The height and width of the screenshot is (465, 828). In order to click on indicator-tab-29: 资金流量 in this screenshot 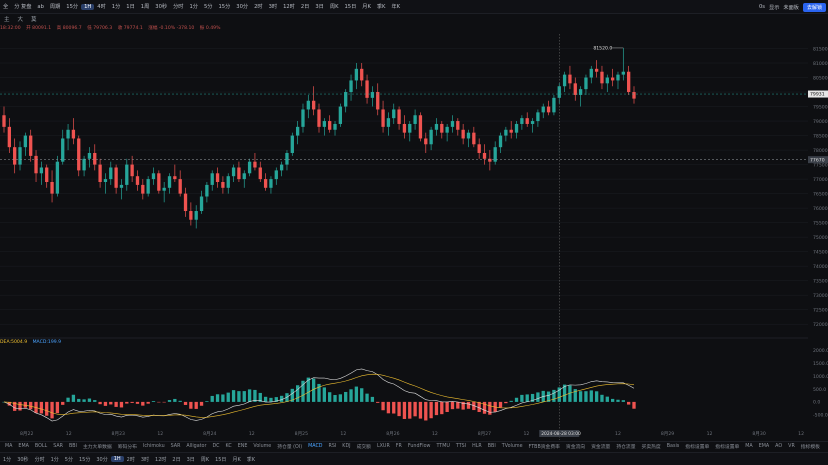, I will do `click(600, 446)`.